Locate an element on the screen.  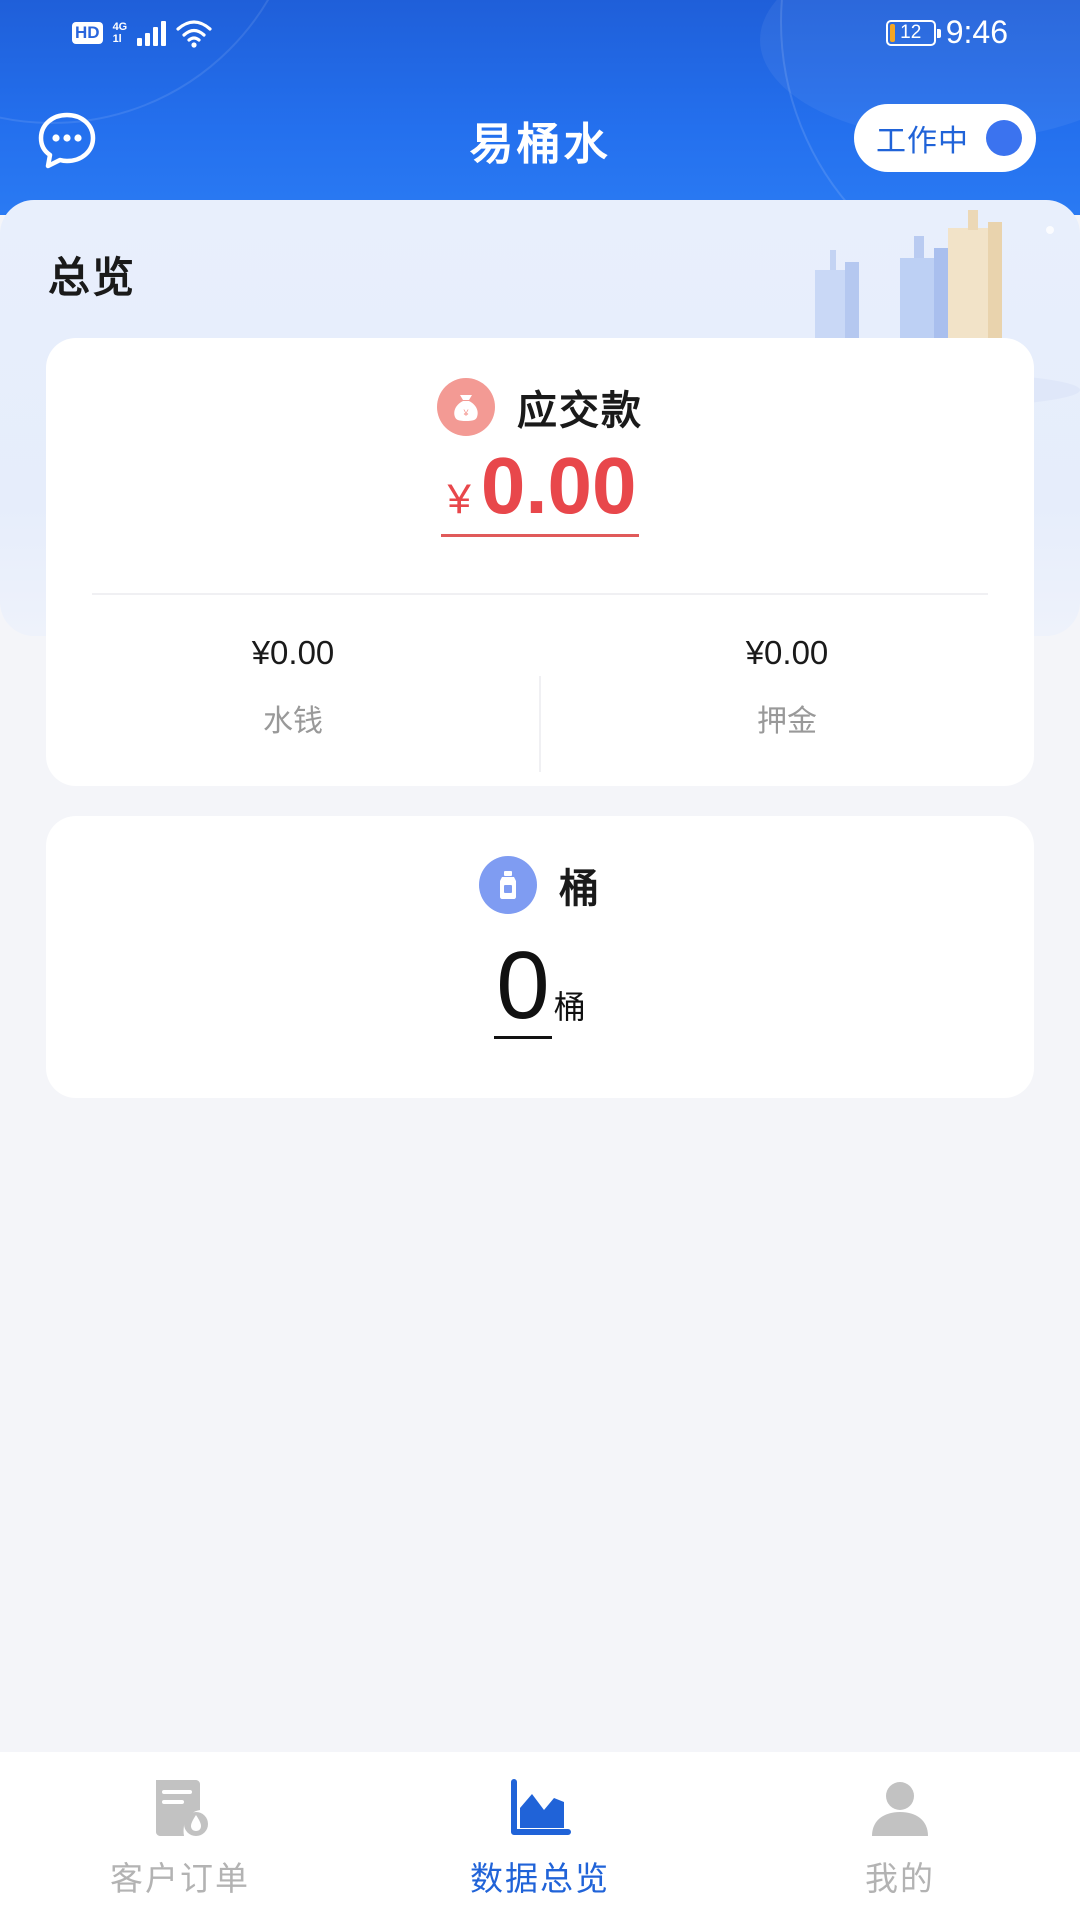
water-money-label: 水钱 is located at coordinates (293, 721).